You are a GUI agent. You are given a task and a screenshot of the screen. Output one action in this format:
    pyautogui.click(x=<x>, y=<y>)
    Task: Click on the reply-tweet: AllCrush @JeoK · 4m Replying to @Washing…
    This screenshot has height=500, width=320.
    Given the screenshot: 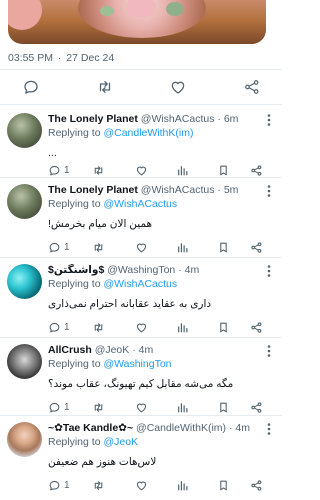 What is the action you would take?
    pyautogui.click(x=141, y=383)
    